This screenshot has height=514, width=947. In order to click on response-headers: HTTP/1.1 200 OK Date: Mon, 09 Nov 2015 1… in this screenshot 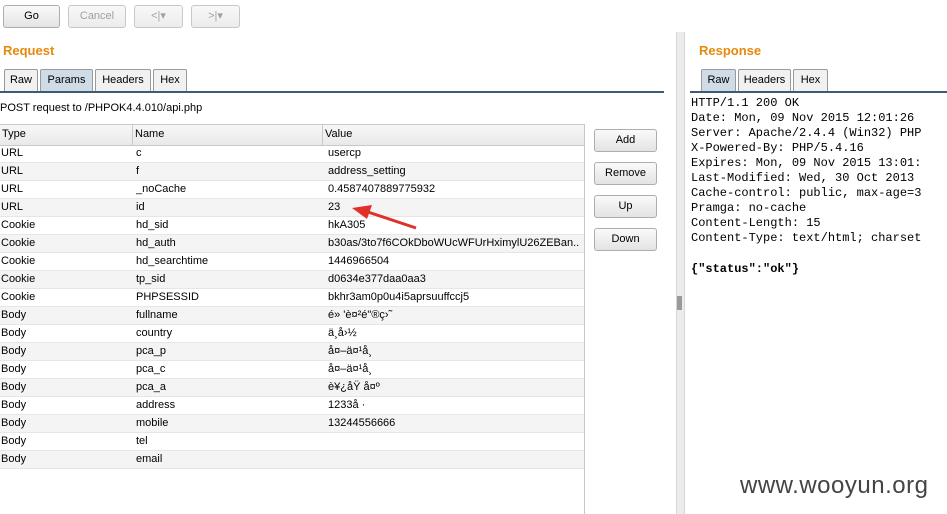, I will do `click(806, 170)`.